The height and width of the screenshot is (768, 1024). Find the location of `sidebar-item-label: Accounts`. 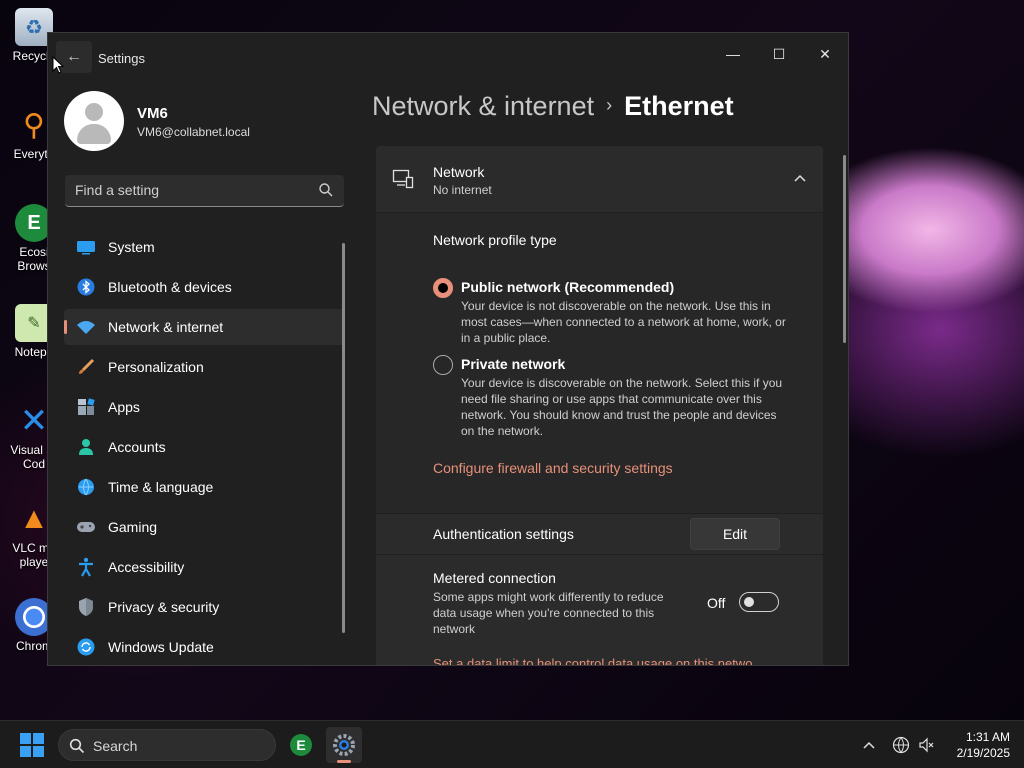

sidebar-item-label: Accounts is located at coordinates (137, 447).